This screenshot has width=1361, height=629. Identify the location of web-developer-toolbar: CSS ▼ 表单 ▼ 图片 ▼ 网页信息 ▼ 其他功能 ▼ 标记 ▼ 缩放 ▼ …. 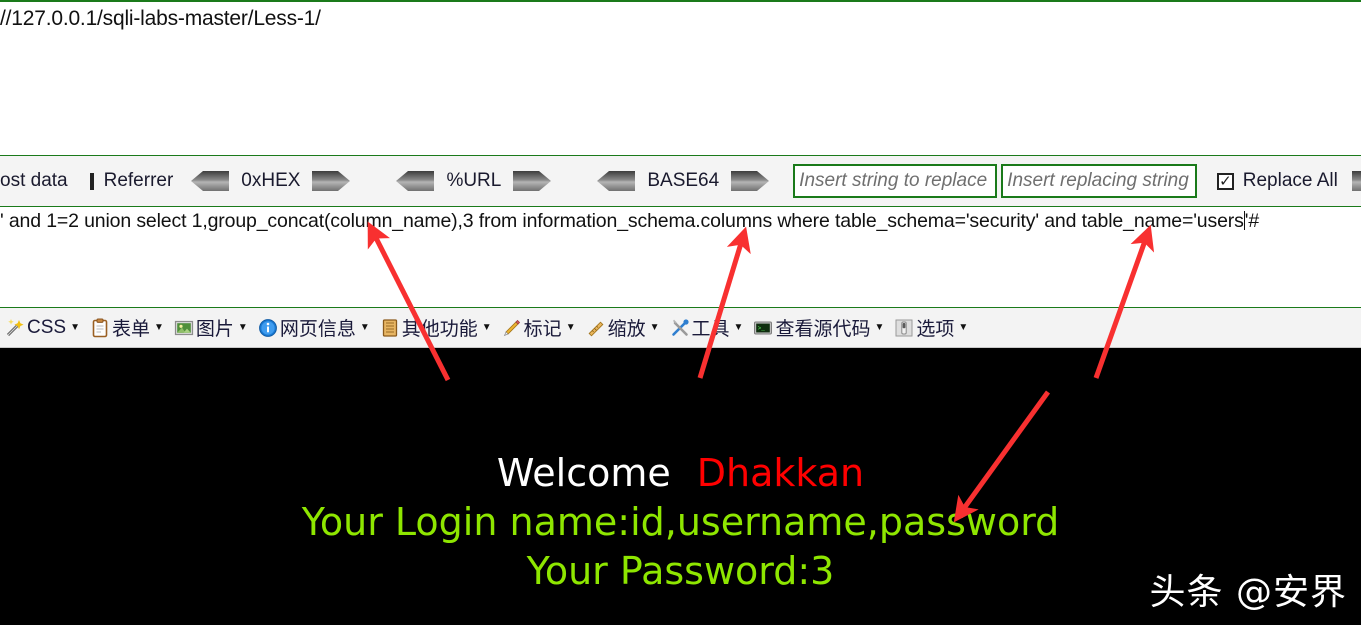
(680, 328).